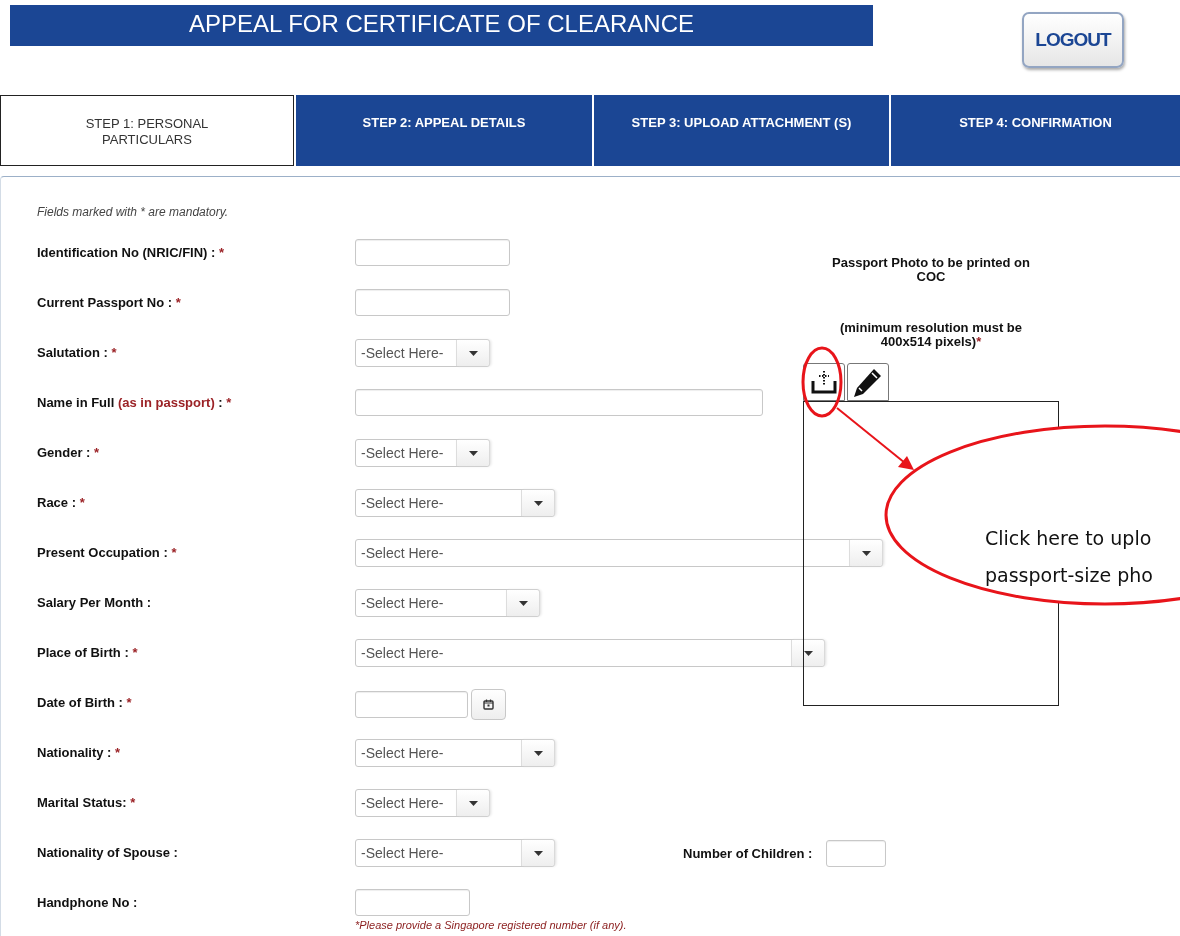  I want to click on field-label: Nationality of Spouse :, so click(108, 853).